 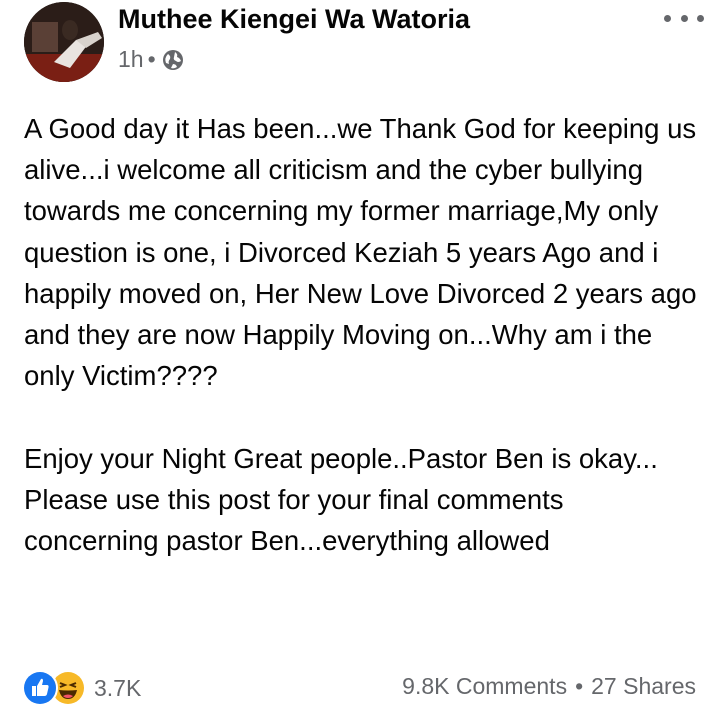 I want to click on engagement-stats: 9.8K Comments • 27 Shares, so click(x=549, y=686).